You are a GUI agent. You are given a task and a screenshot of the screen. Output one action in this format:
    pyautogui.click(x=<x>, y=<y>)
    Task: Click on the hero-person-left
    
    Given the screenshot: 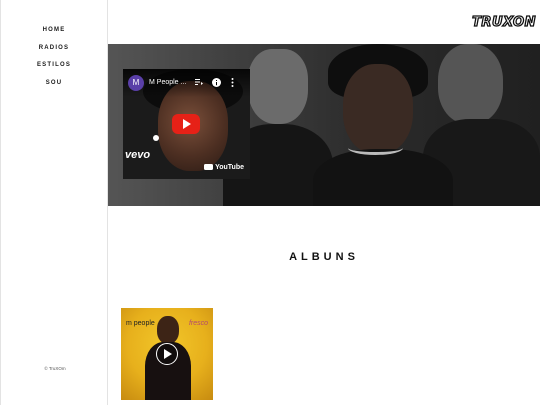 What is the action you would take?
    pyautogui.click(x=278, y=86)
    